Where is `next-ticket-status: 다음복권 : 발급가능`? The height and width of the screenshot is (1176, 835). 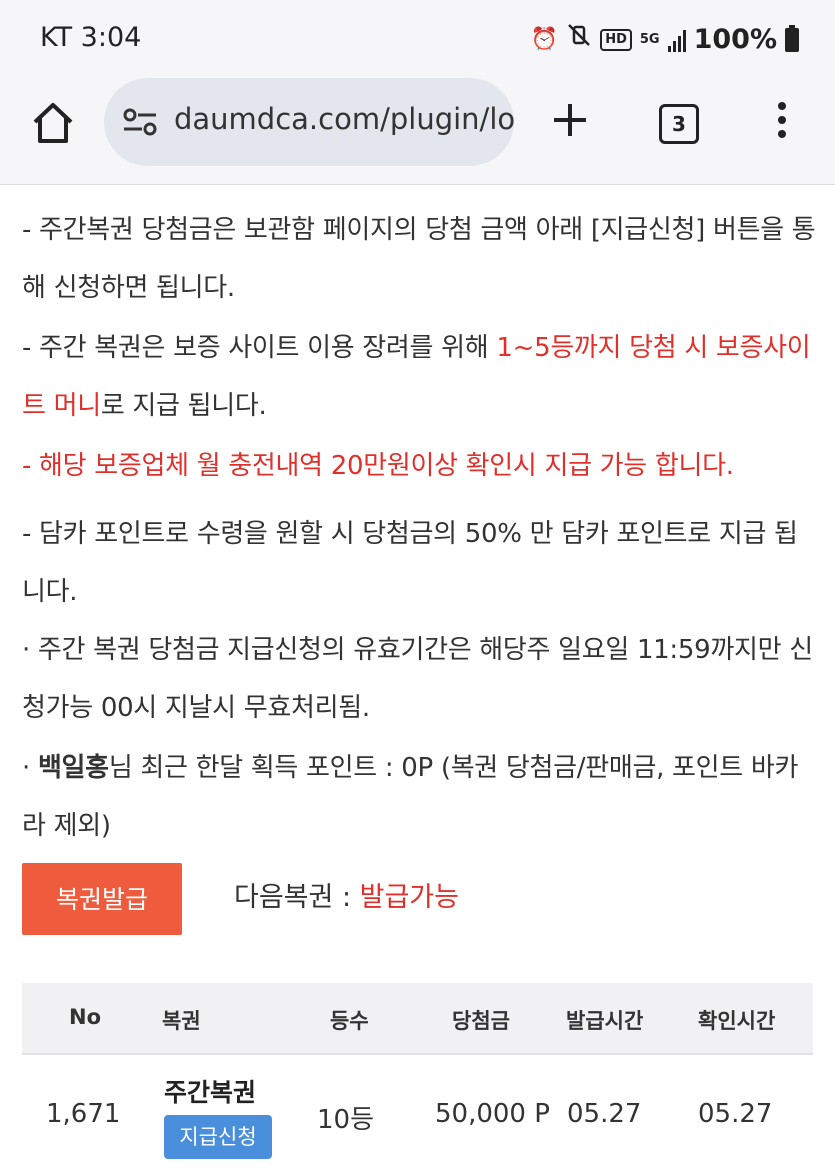 next-ticket-status: 다음복권 : 발급가능 is located at coordinates (346, 894).